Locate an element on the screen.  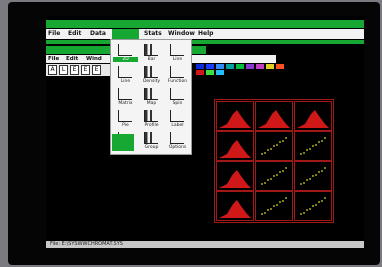
spin-3d-icon is located at coordinates (177, 94).